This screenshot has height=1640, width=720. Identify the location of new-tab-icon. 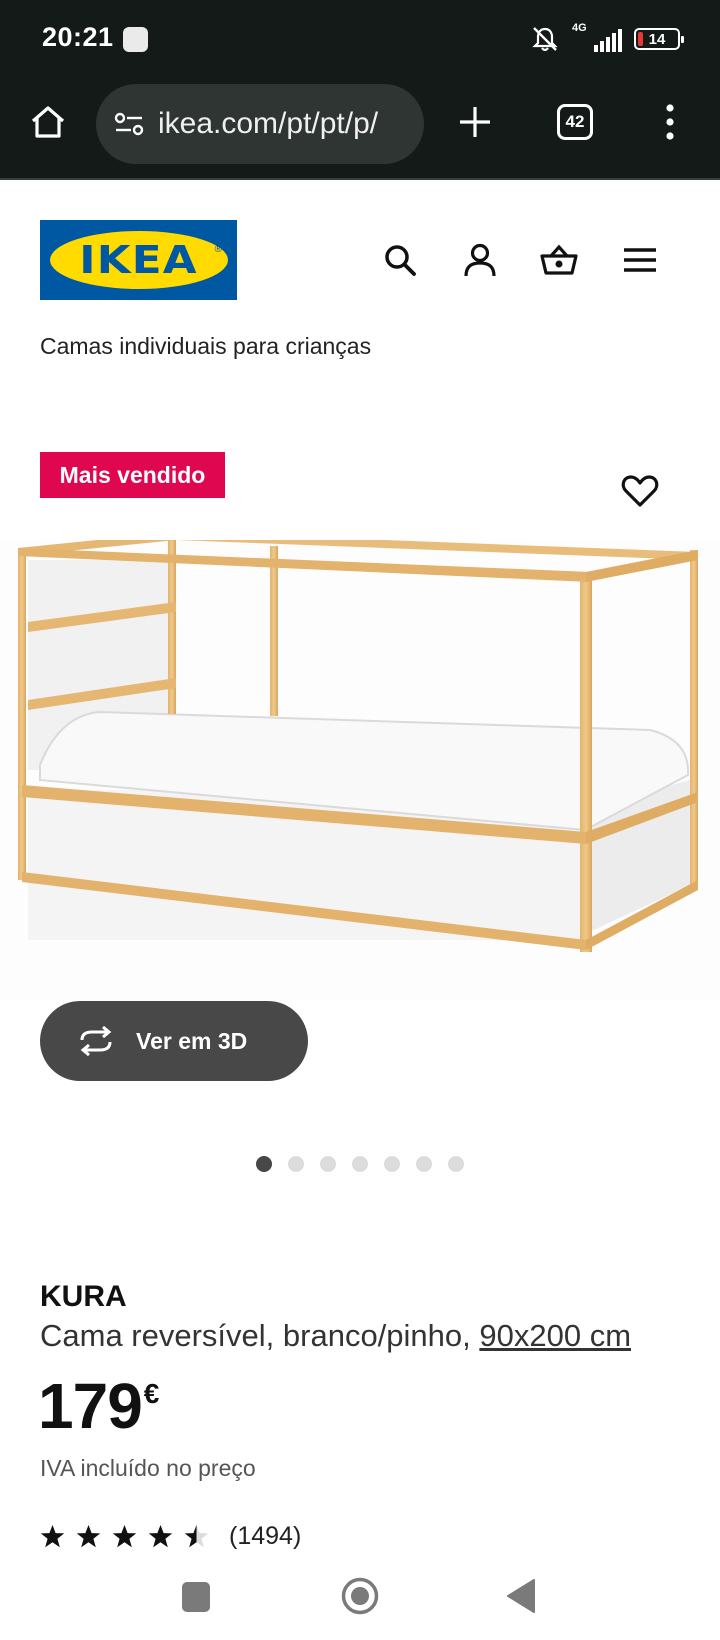
(475, 122).